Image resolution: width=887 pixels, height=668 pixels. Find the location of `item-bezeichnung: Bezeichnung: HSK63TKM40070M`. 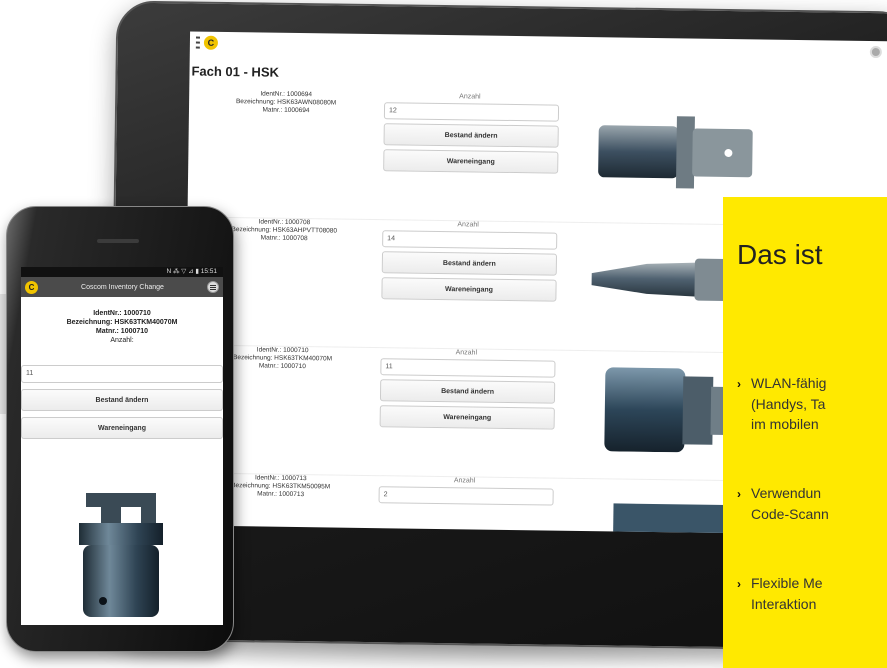

item-bezeichnung: Bezeichnung: HSK63TKM40070M is located at coordinates (122, 322).